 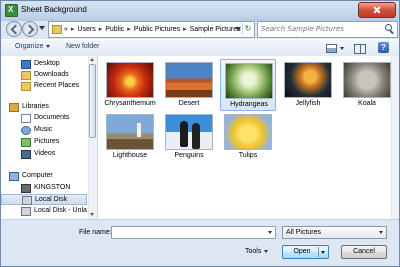 I want to click on breadcrumb-public: Public, so click(x=114, y=29).